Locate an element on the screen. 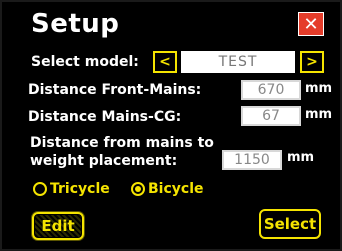 The image size is (342, 251). bicycle-label: Bicycle is located at coordinates (176, 189).